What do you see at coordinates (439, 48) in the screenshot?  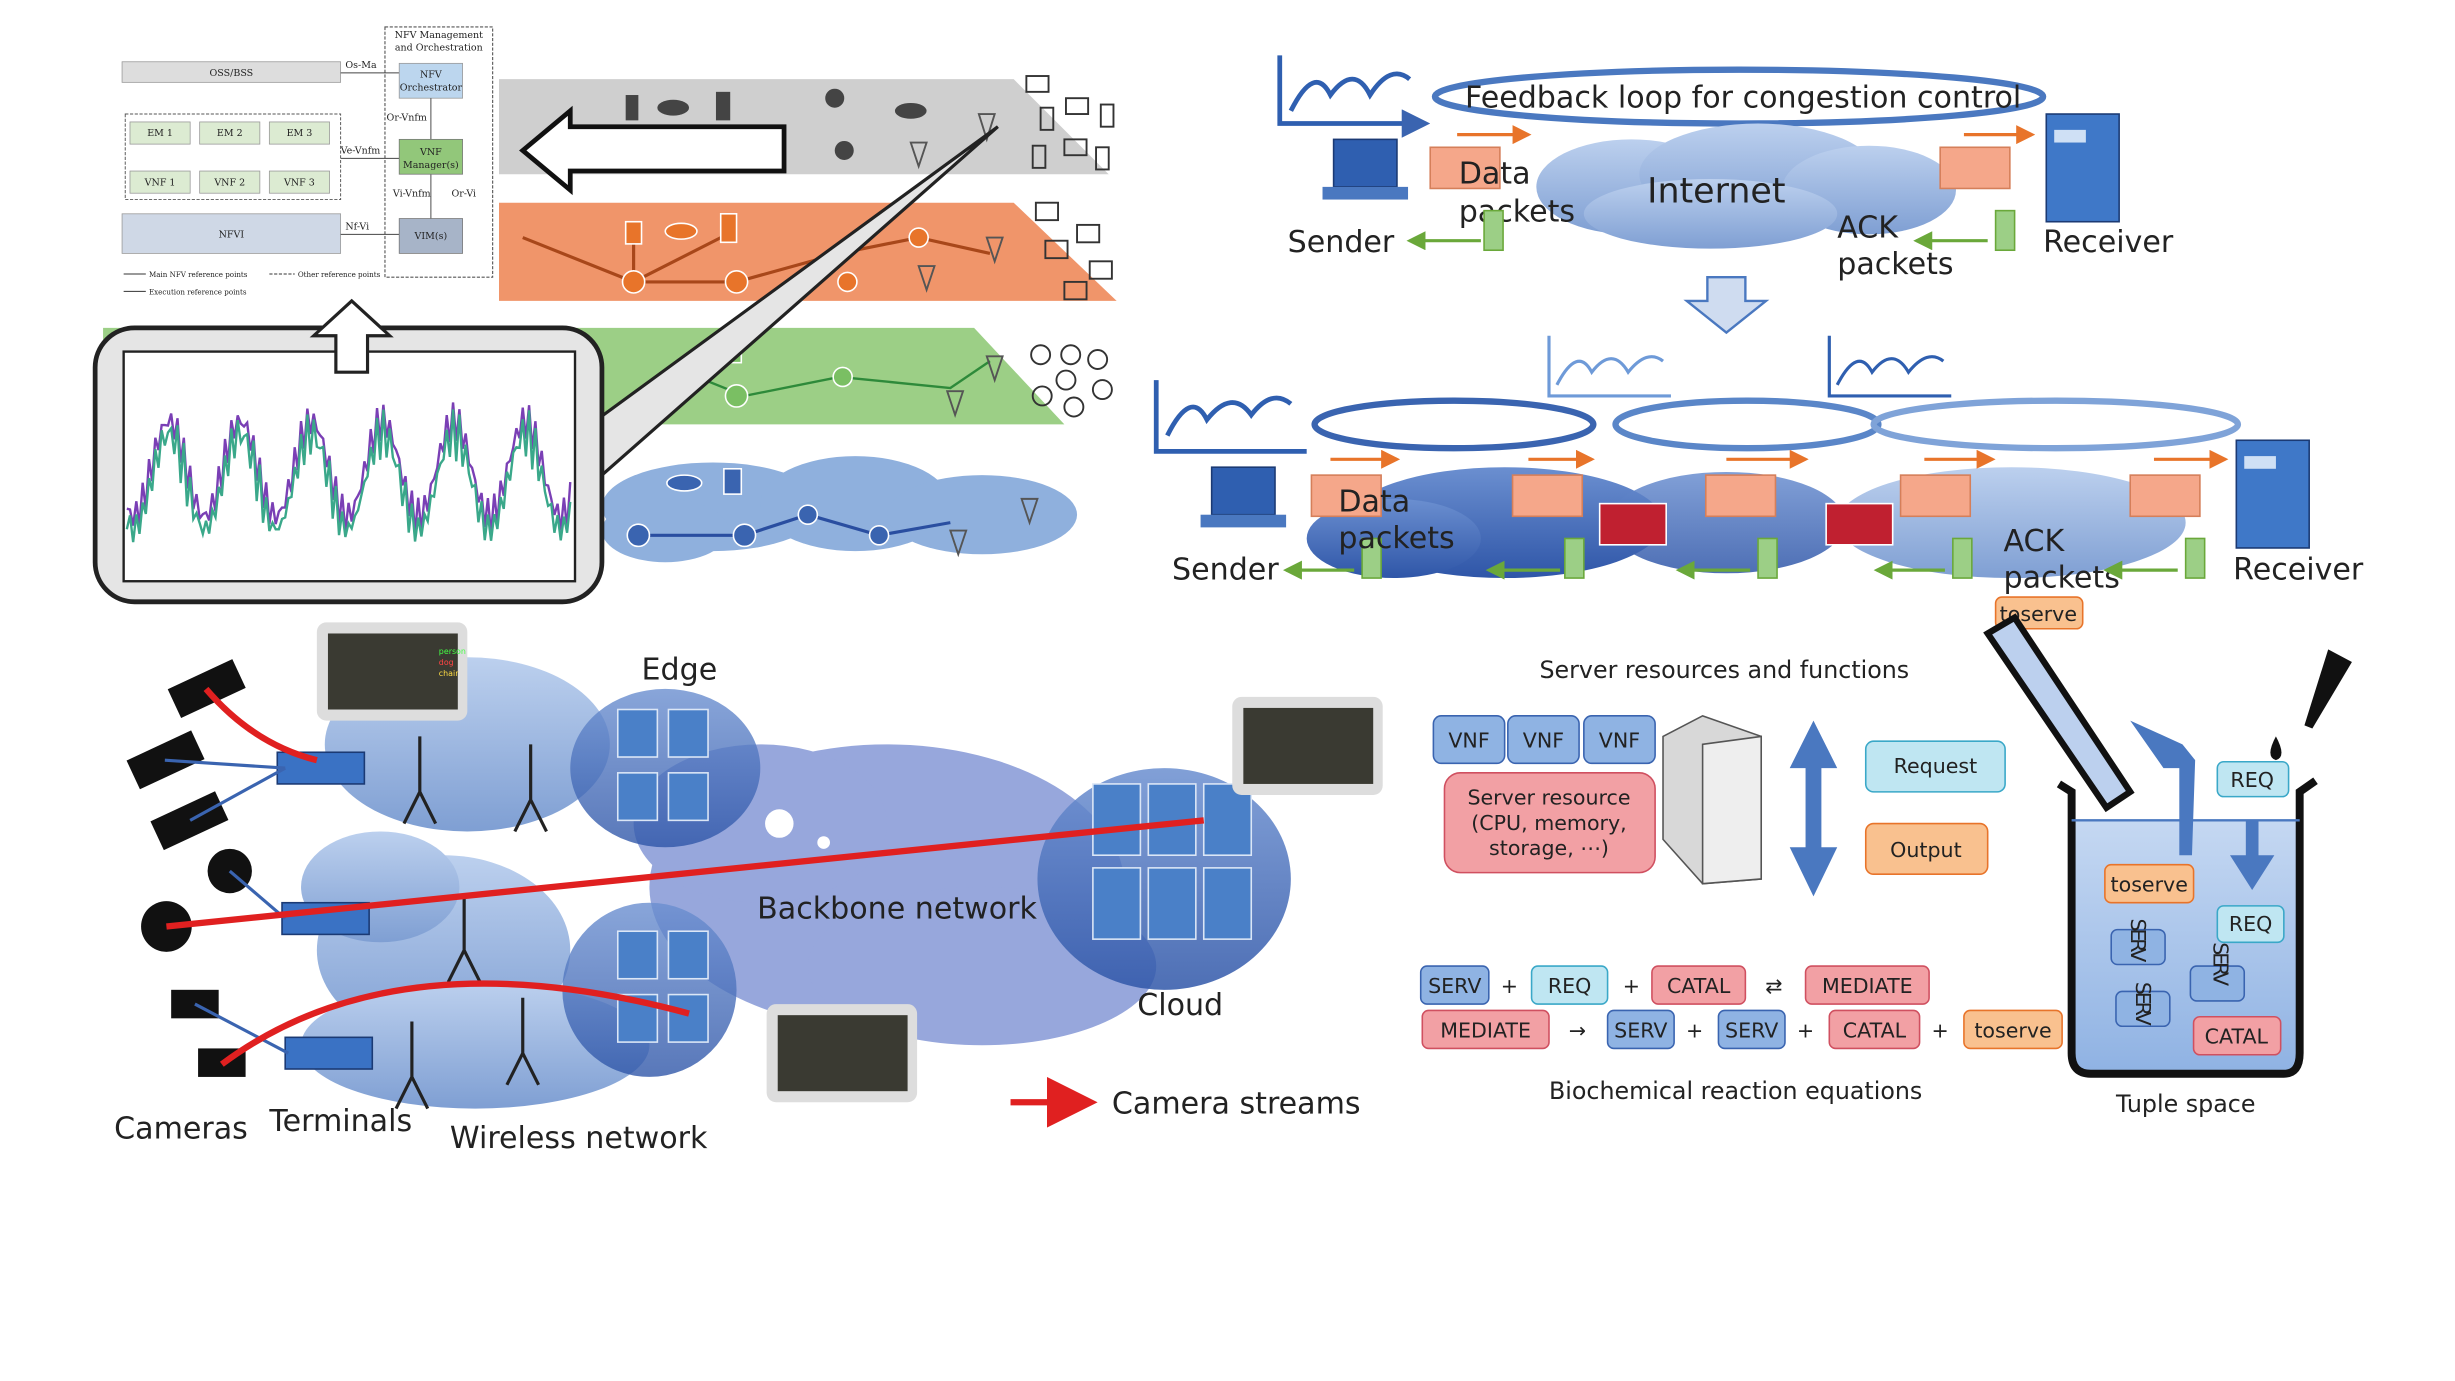 I see `mano-title-2: and Orchestration` at bounding box center [439, 48].